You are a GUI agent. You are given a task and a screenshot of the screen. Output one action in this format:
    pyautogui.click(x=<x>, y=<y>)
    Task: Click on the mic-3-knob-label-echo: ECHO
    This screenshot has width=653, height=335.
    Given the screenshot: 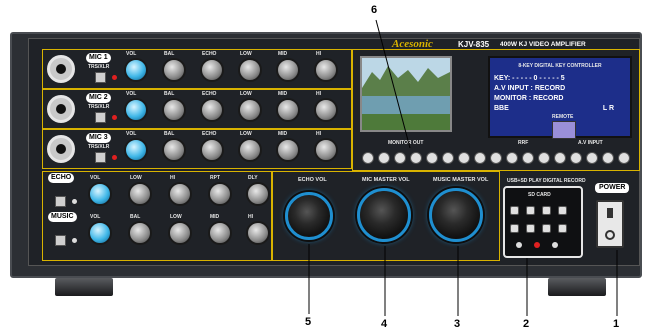 What is the action you would take?
    pyautogui.click(x=209, y=134)
    